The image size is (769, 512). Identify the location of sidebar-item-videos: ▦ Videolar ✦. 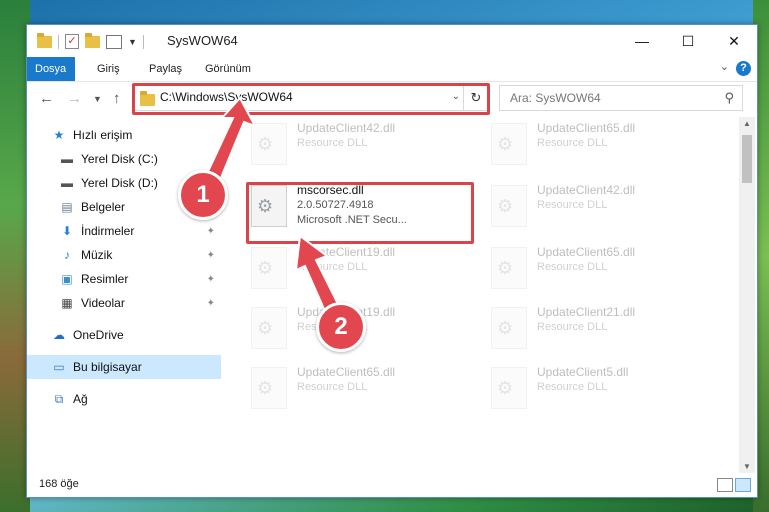
(124, 303).